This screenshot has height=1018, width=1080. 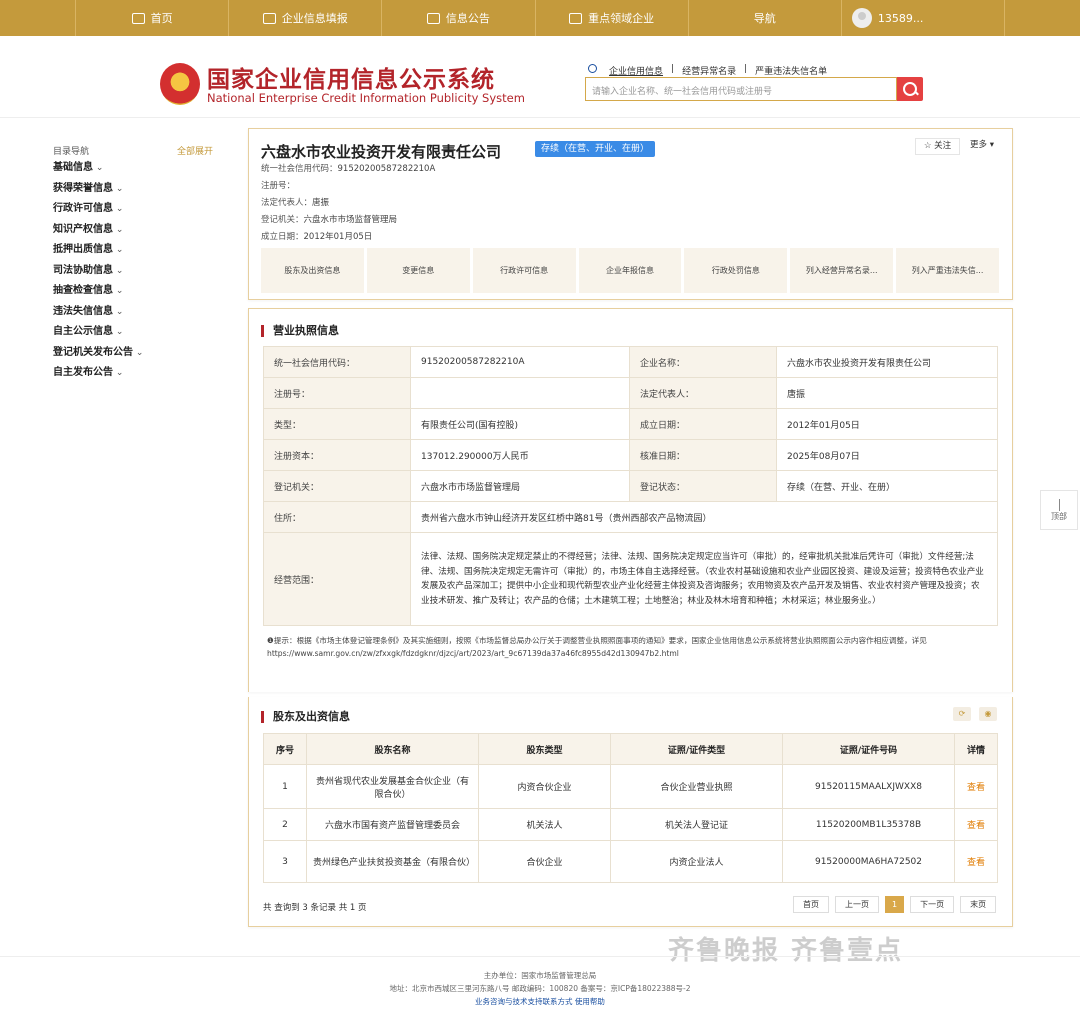 I want to click on section-title: 营业执照信息, so click(x=300, y=331).